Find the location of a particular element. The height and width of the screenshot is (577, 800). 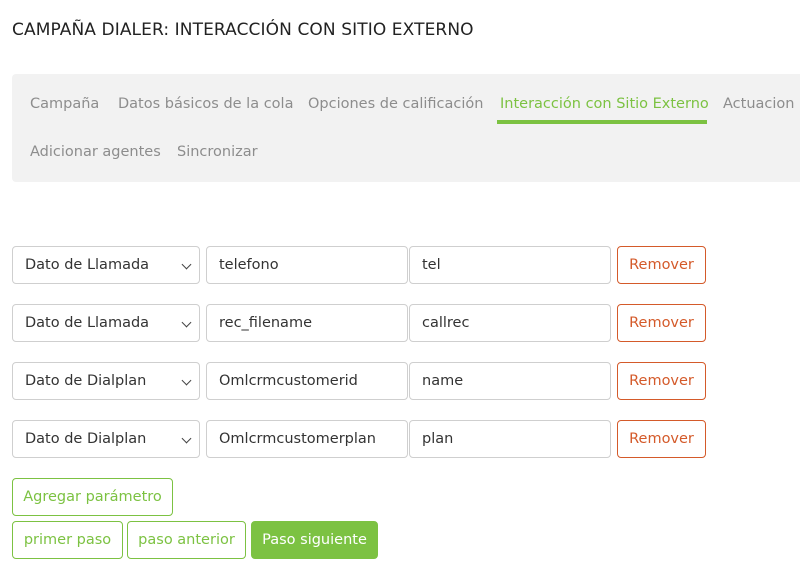

active-tab-underline is located at coordinates (602, 122).